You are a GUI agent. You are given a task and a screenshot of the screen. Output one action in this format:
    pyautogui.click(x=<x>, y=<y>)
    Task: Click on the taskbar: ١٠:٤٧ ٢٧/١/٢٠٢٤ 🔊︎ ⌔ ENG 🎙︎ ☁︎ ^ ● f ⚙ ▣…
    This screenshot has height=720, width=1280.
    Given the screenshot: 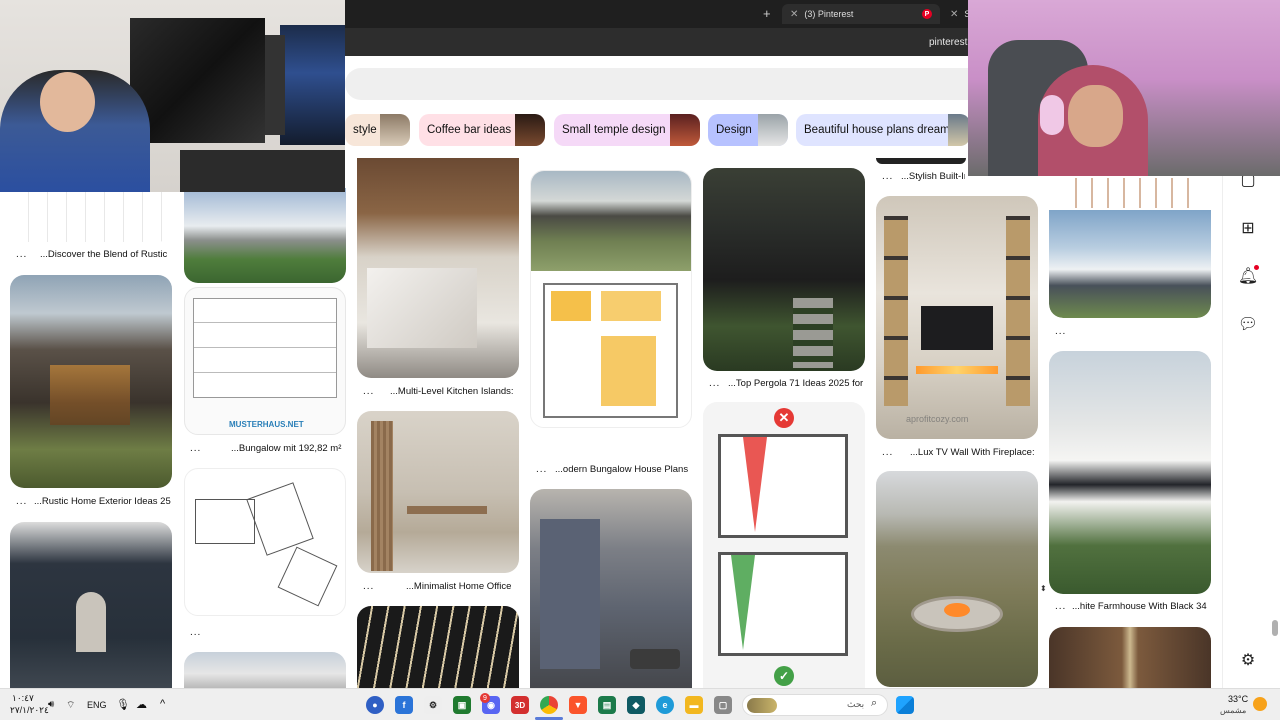 What is the action you would take?
    pyautogui.click(x=640, y=704)
    